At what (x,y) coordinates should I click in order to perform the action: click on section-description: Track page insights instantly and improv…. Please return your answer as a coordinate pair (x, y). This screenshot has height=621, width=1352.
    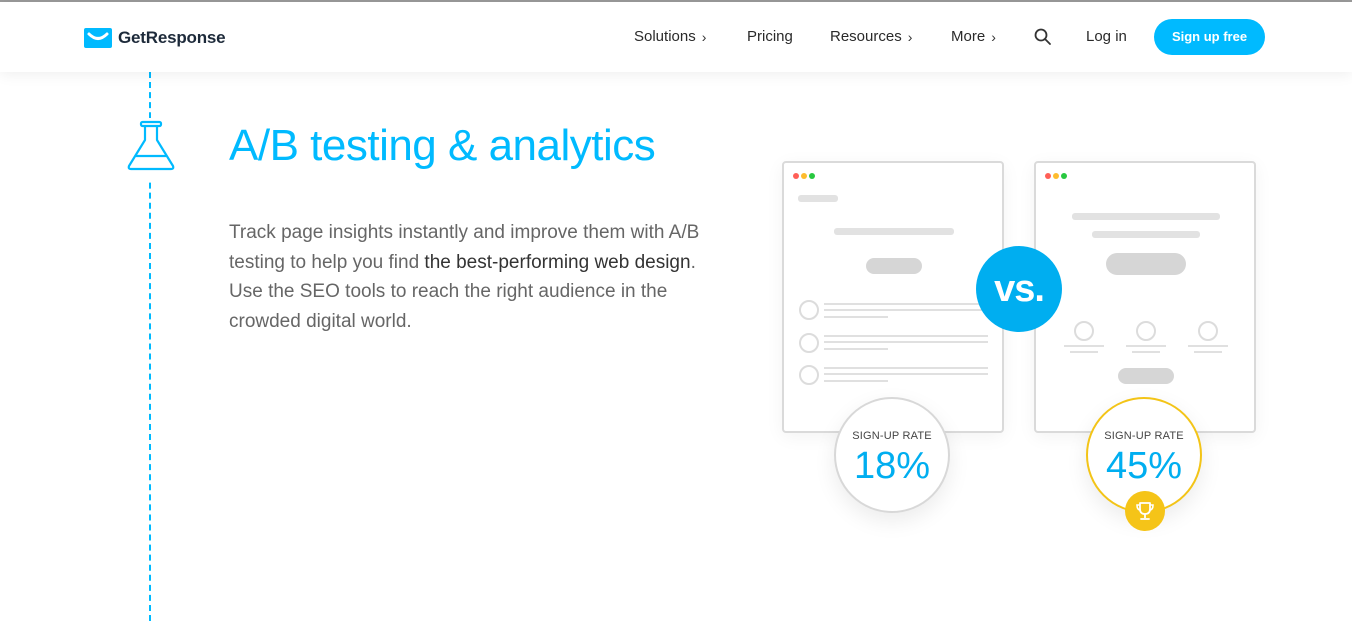
    Looking at the image, I should click on (479, 277).